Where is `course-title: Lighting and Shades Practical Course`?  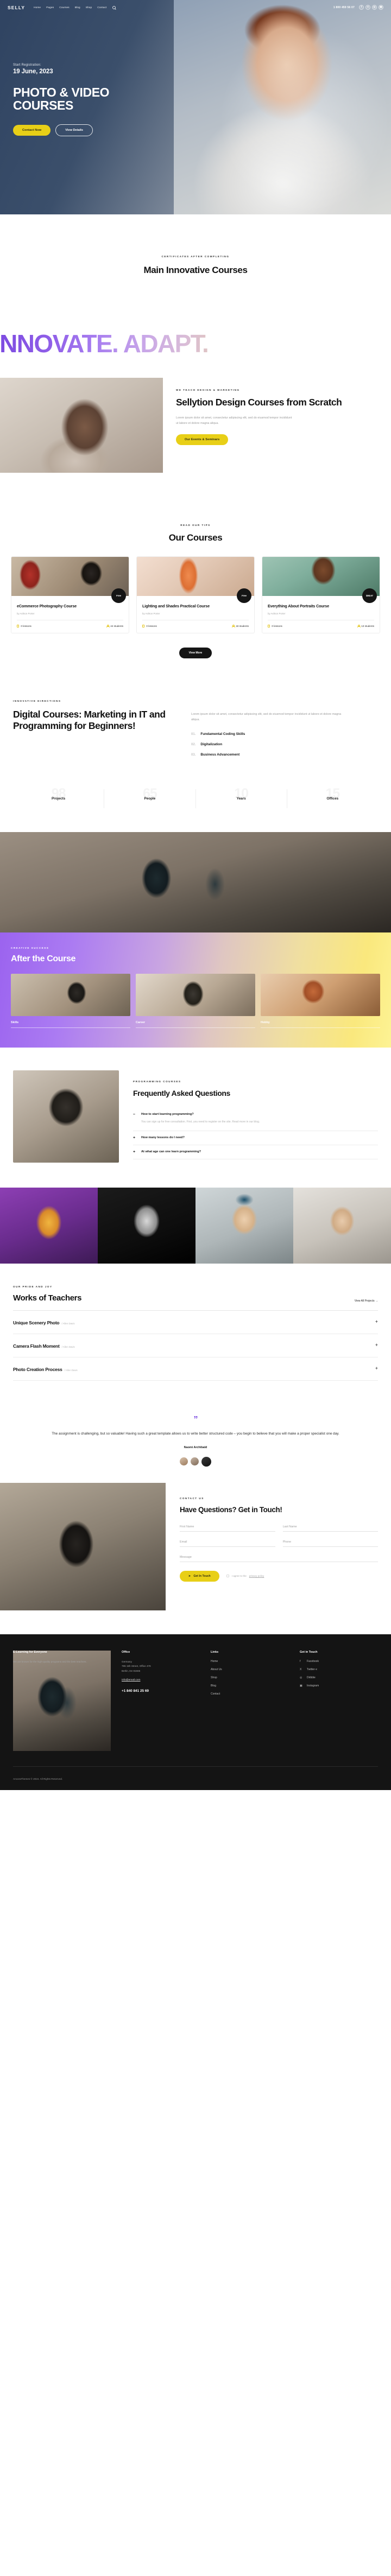 course-title: Lighting and Shades Practical Course is located at coordinates (182, 606).